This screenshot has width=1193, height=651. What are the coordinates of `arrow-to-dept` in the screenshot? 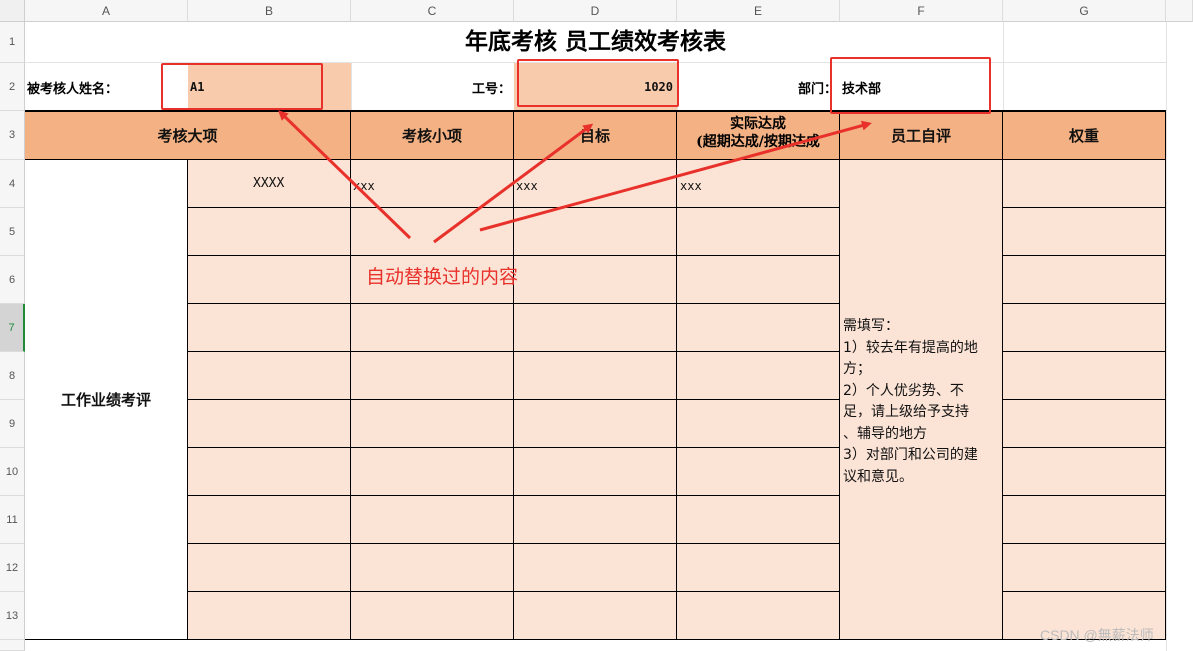 It's located at (675, 176).